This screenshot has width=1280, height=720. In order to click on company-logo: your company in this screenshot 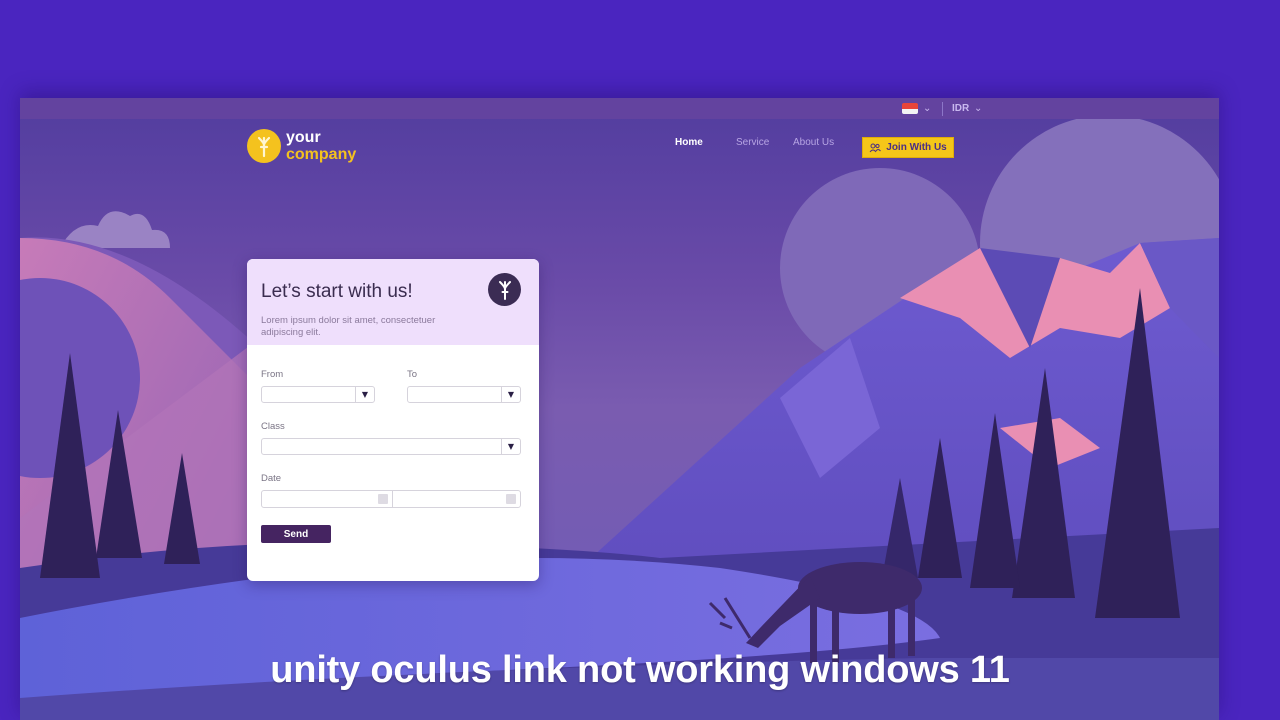, I will do `click(301, 146)`.